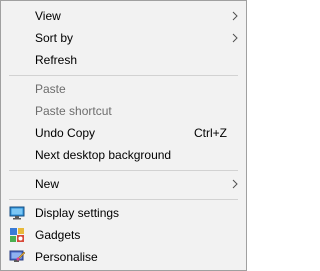  I want to click on menu-item-paste: Paste, so click(123, 89).